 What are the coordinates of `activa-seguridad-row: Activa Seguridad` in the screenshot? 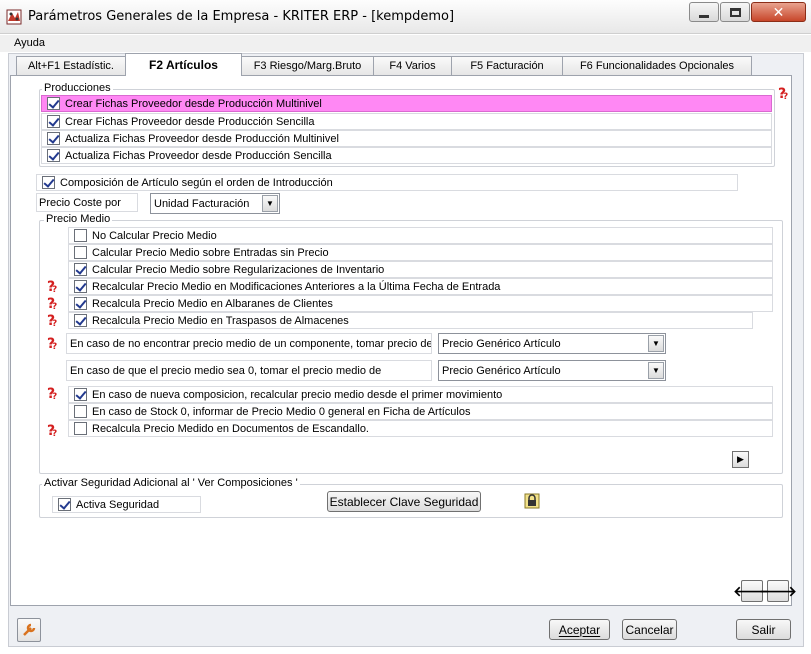 It's located at (126, 504).